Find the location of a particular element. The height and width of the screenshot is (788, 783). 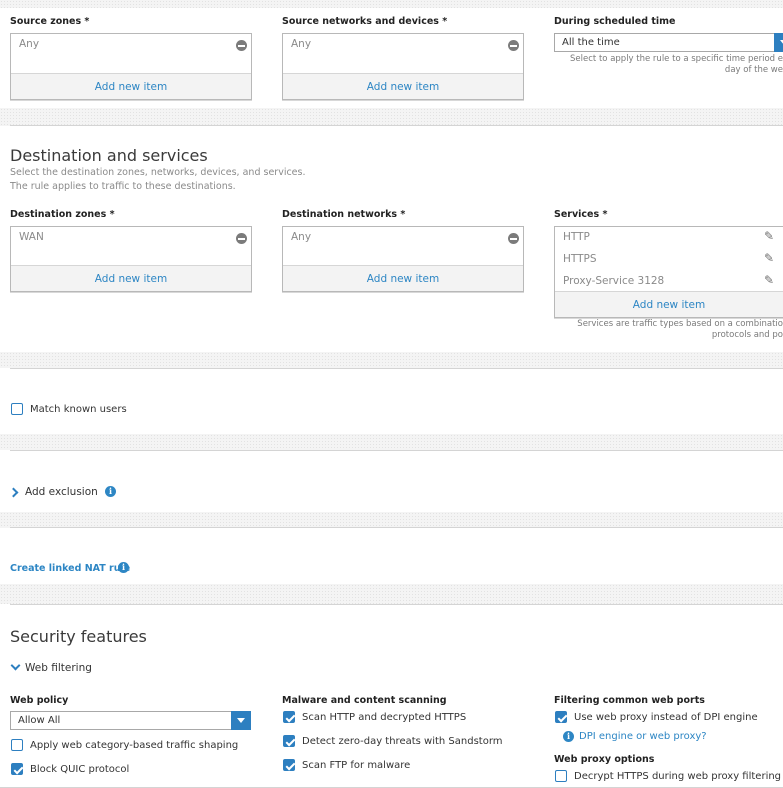

scan-http-checkbox is located at coordinates (289, 717).